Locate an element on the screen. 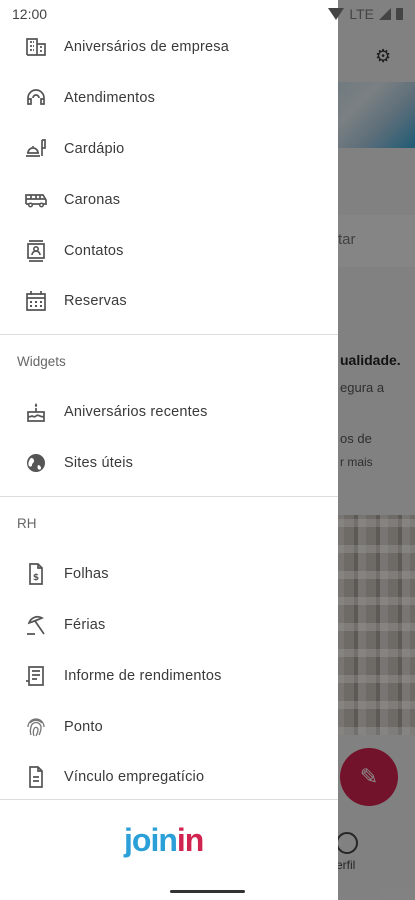 This screenshot has width=415, height=900. menu-item-aniversarios-recentes: Aniversários recentes is located at coordinates (169, 412).